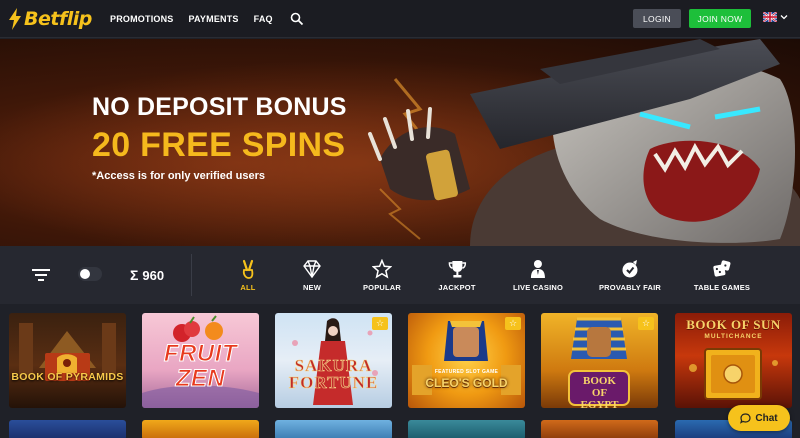 Image resolution: width=800 pixels, height=438 pixels. I want to click on chat-label: Chat, so click(766, 418).